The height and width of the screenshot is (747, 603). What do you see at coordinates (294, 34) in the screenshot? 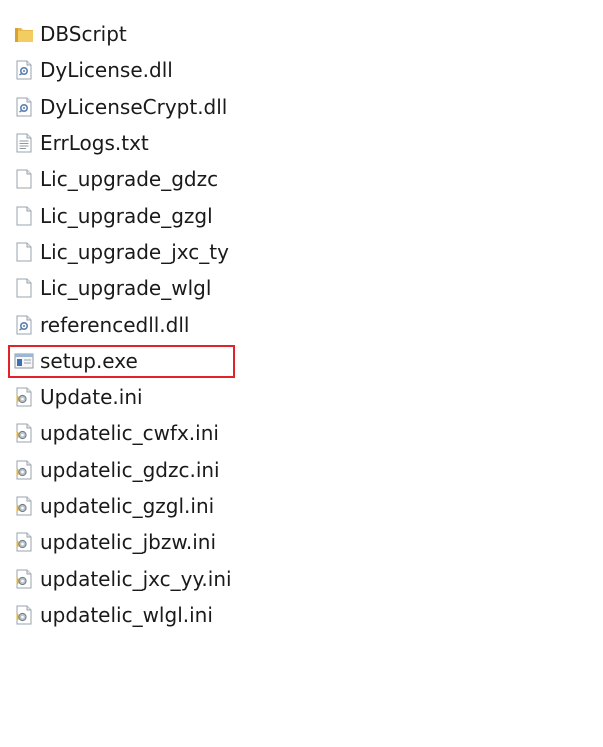
I see `file-row-dbscript: DBScript` at bounding box center [294, 34].